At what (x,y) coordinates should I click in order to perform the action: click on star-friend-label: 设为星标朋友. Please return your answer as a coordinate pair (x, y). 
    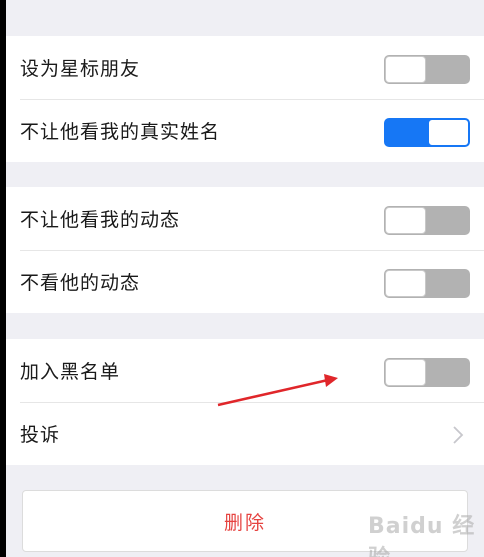
    Looking at the image, I should click on (80, 69).